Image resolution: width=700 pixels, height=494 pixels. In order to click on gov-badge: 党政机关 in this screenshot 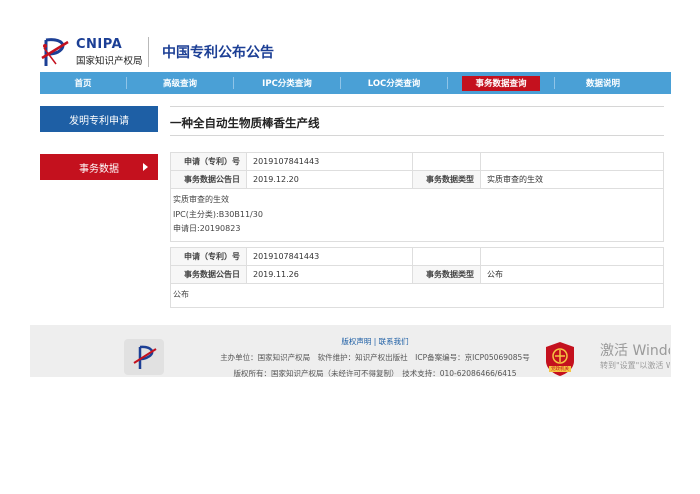, I will do `click(560, 359)`.